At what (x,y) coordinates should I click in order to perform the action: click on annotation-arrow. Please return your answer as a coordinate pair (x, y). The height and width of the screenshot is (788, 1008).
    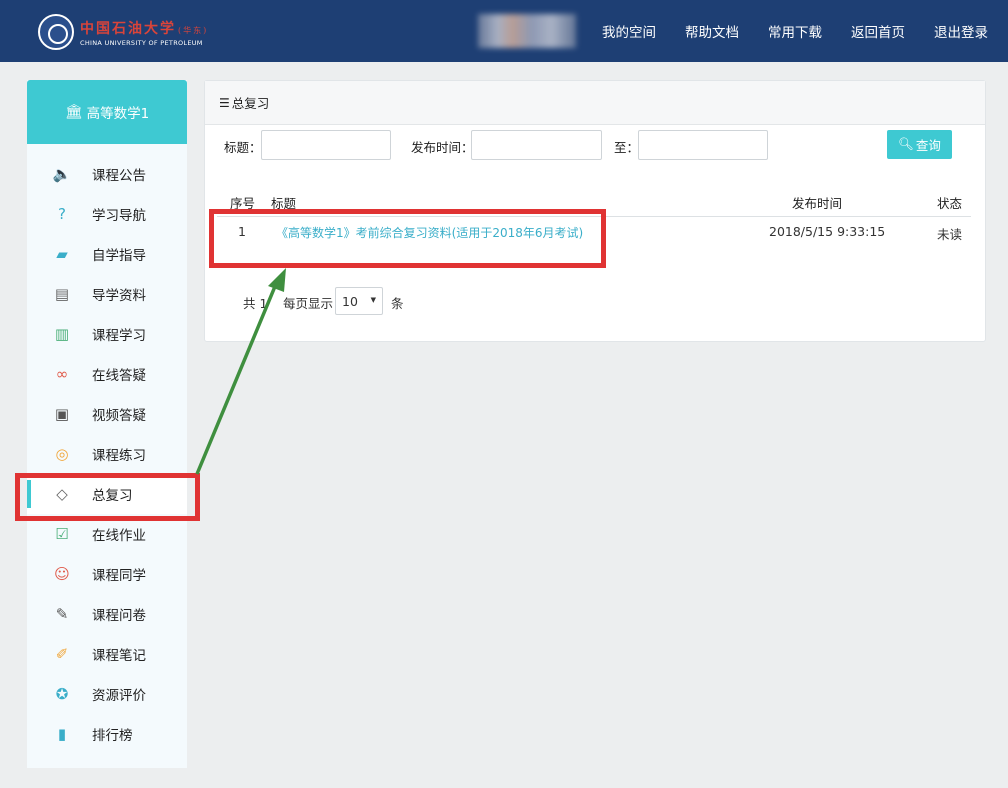
    Looking at the image, I should click on (240, 371).